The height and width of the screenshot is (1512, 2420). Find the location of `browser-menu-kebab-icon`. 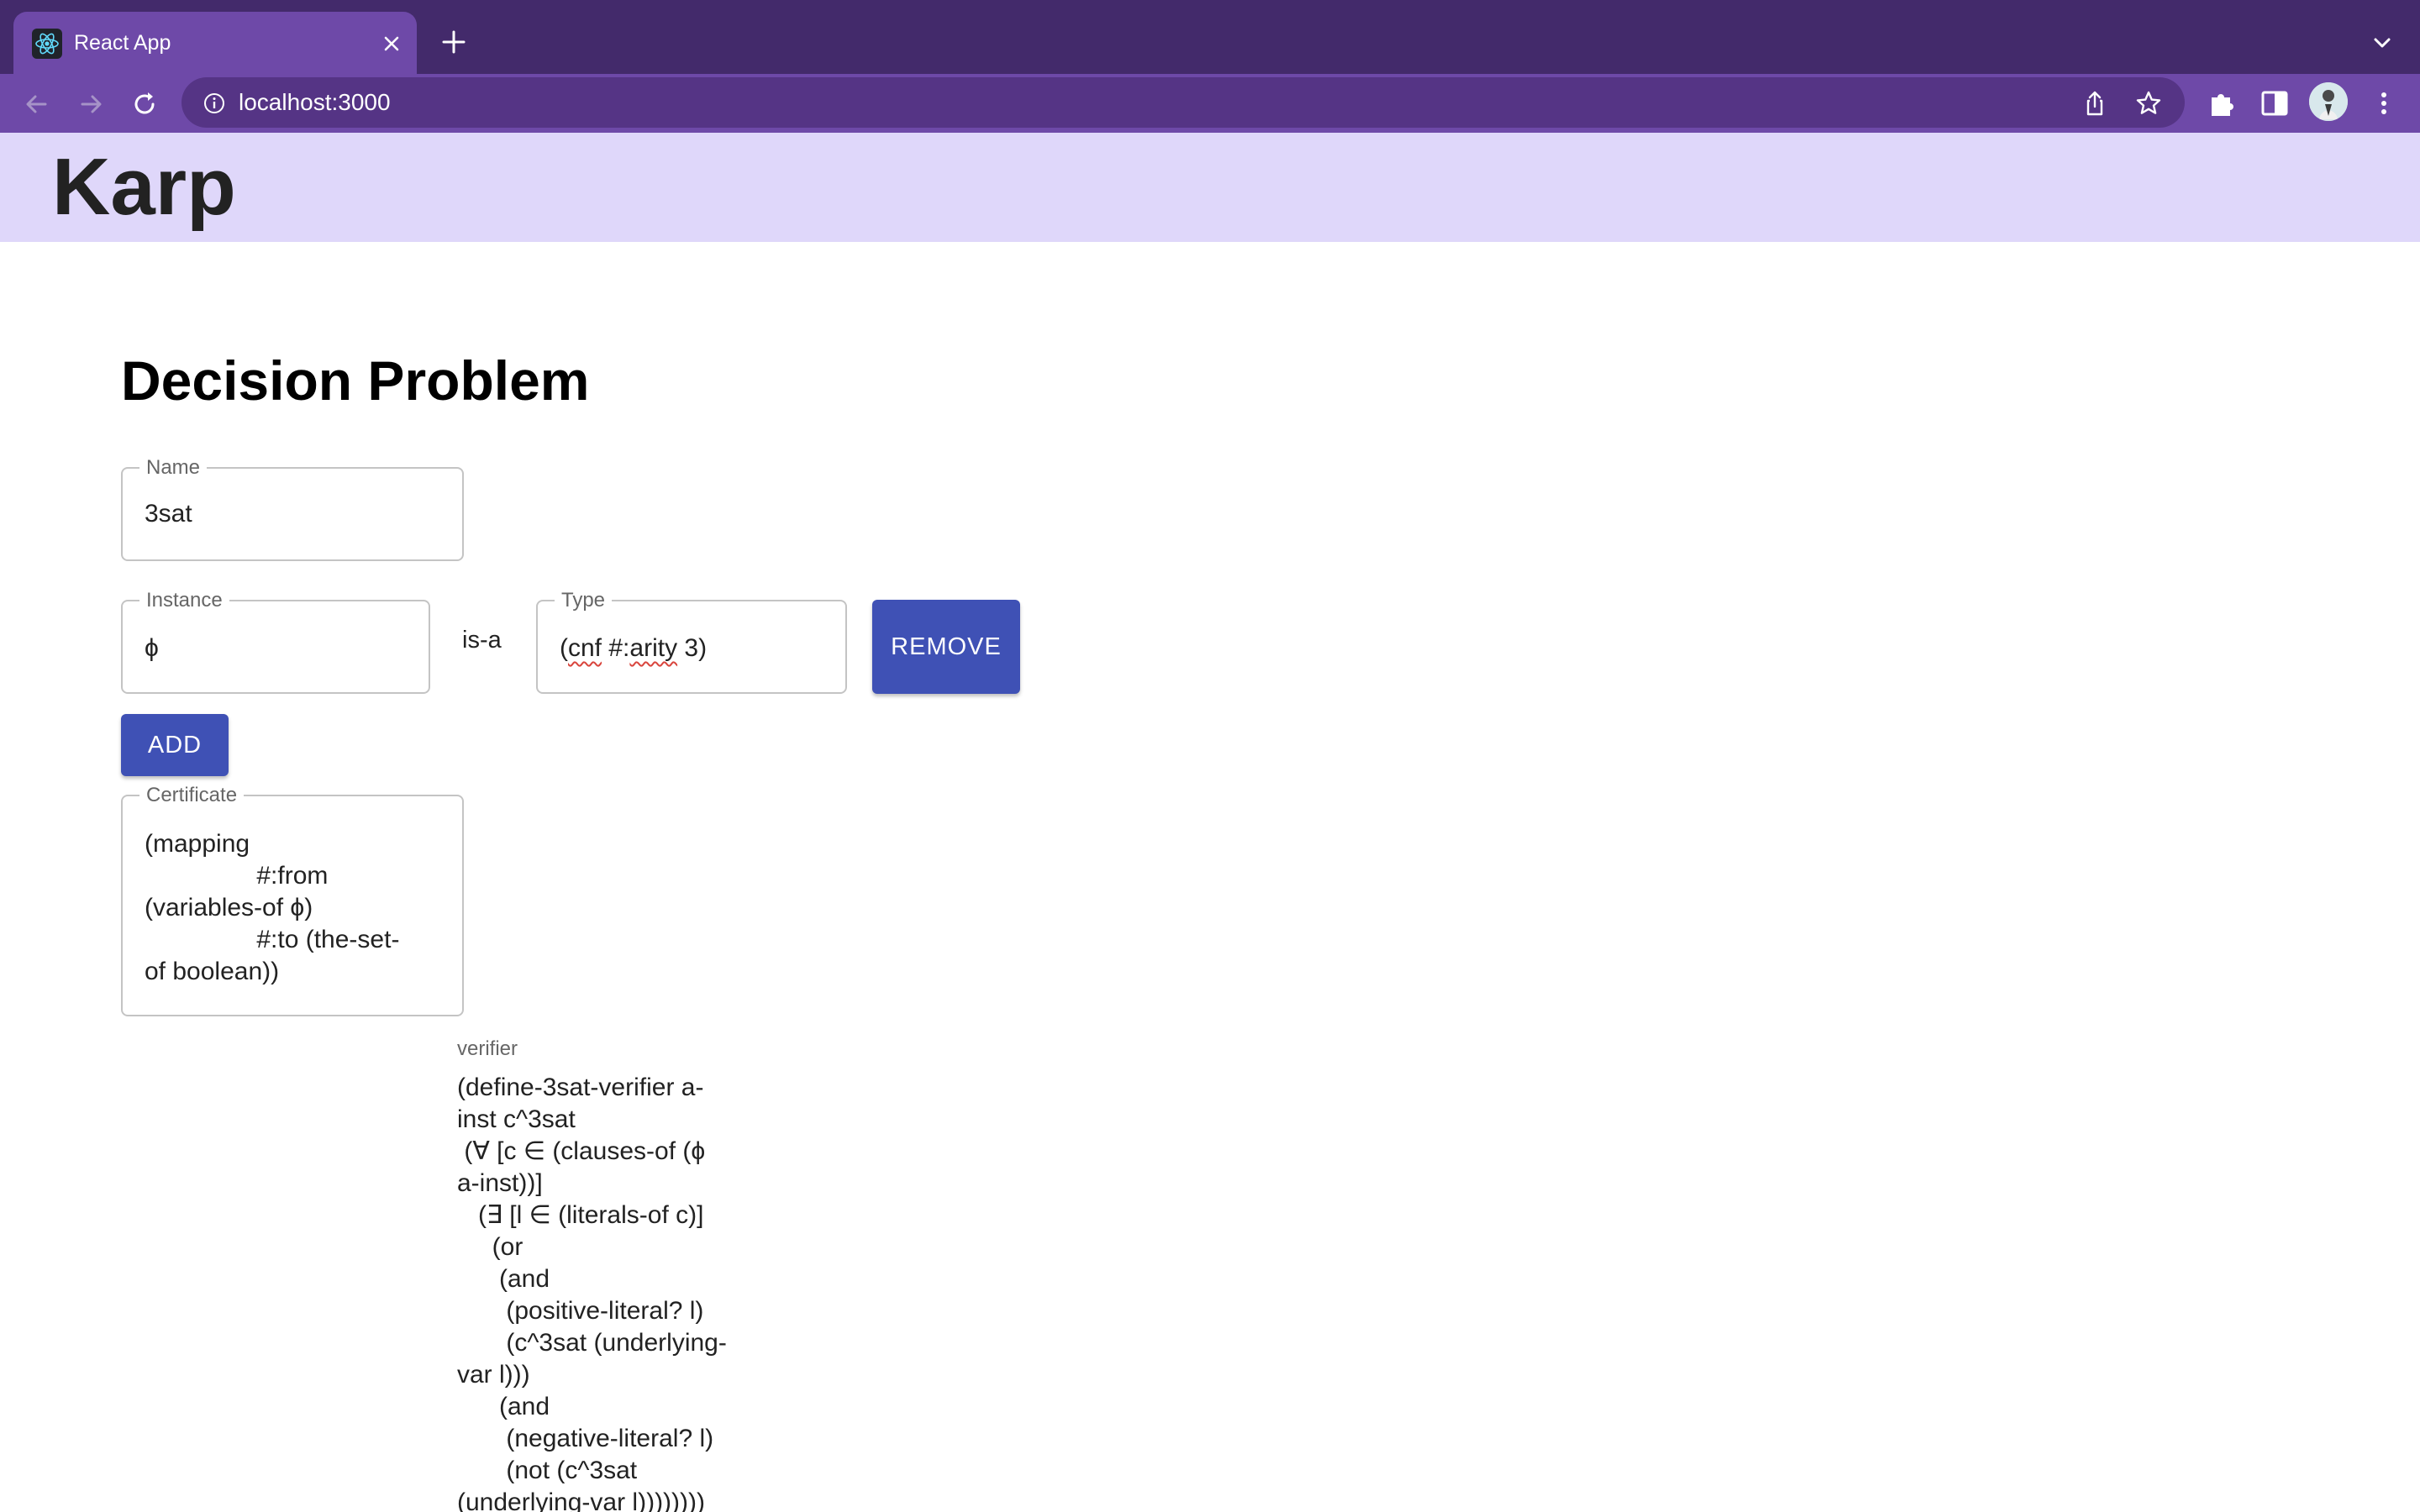

browser-menu-kebab-icon is located at coordinates (2384, 103).